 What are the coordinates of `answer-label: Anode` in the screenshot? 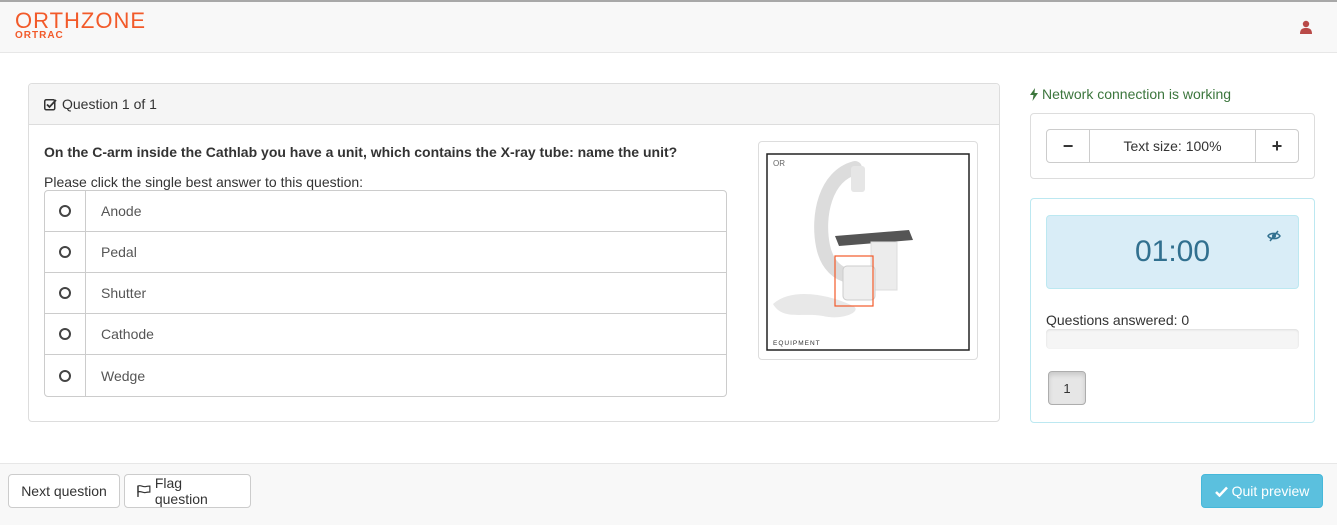 It's located at (121, 211).